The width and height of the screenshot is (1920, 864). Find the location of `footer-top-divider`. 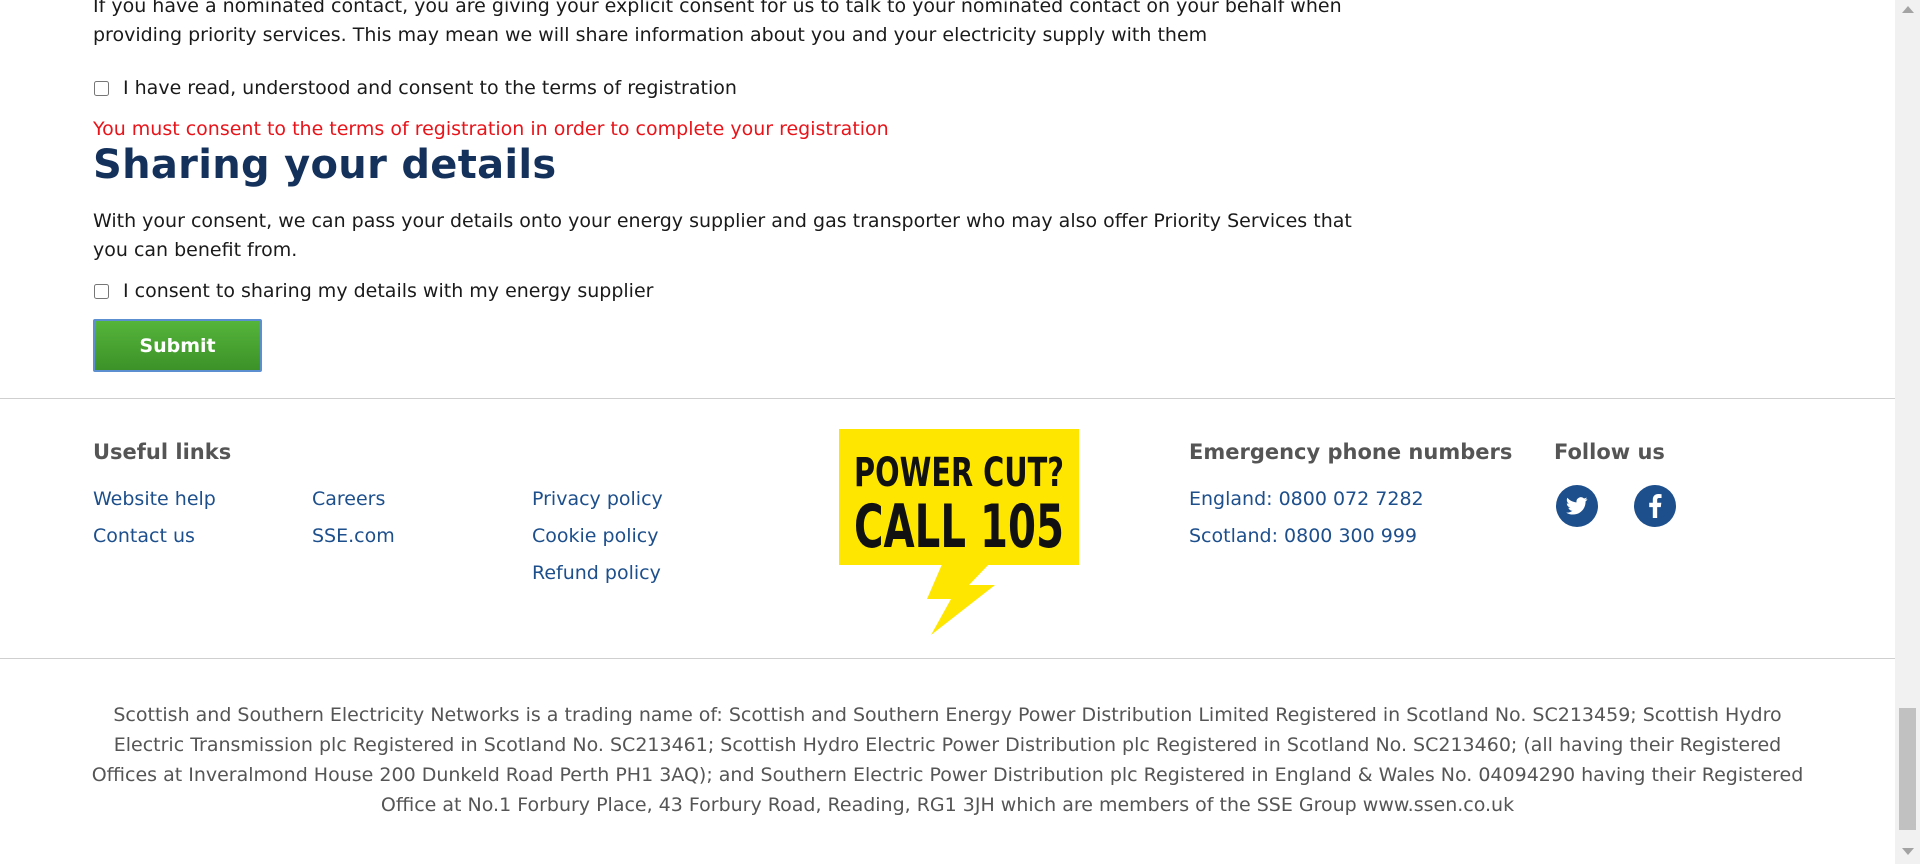

footer-top-divider is located at coordinates (947, 398).